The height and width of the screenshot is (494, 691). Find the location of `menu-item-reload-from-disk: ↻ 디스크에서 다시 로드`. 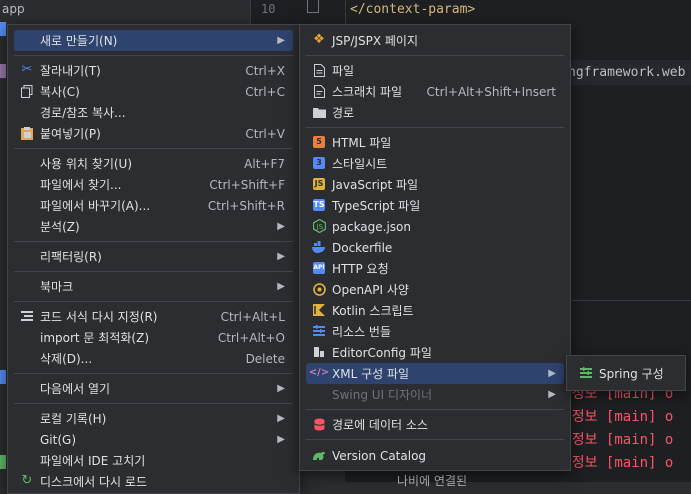

menu-item-reload-from-disk: ↻ 디스크에서 다시 로드 is located at coordinates (153, 481).